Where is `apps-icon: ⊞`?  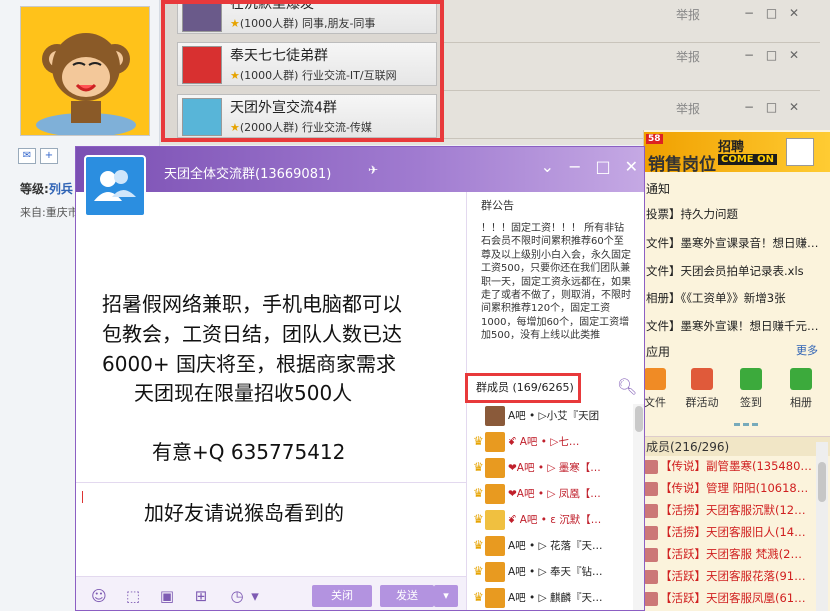
apps-icon: ⊞ is located at coordinates (201, 596).